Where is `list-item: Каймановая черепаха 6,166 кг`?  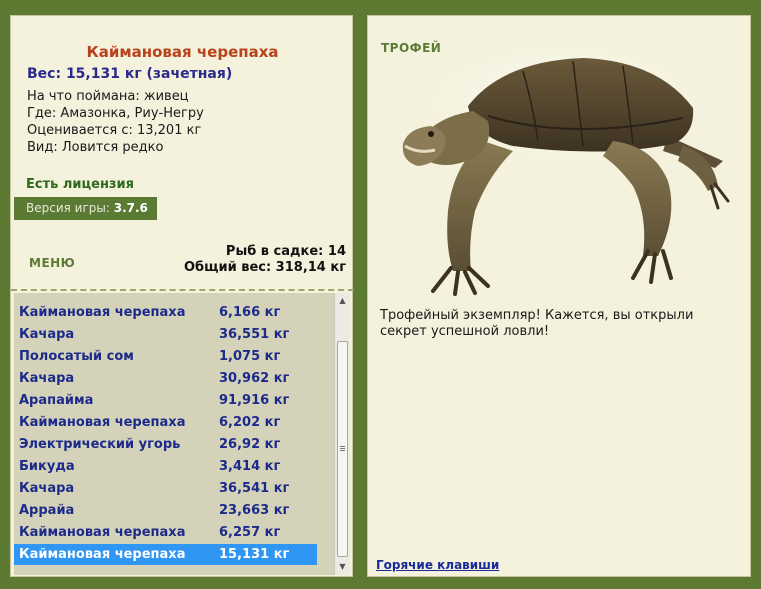 list-item: Каймановая черепаха 6,166 кг is located at coordinates (165, 312).